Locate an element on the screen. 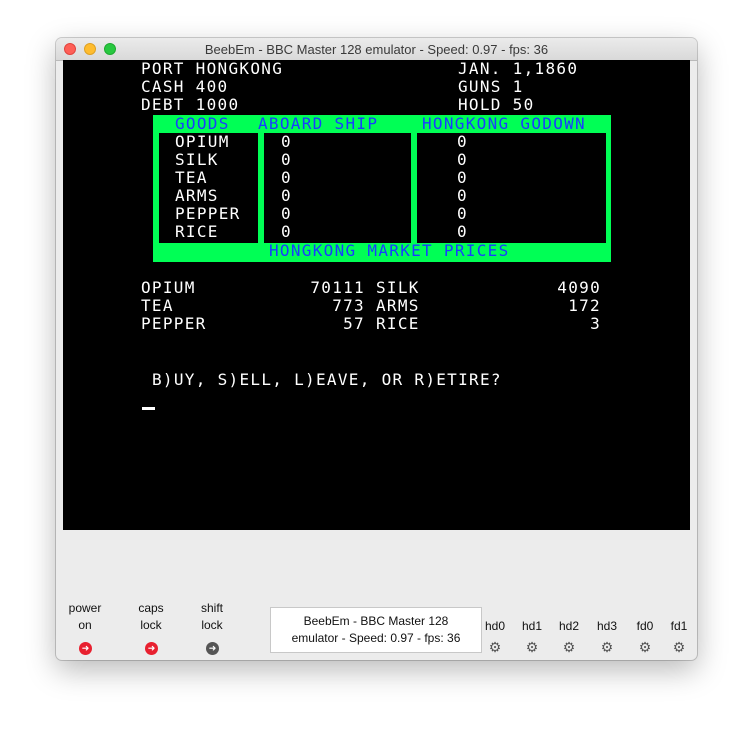 The height and width of the screenshot is (734, 753). godown-header: HONGKONG GODOWN is located at coordinates (504, 123).